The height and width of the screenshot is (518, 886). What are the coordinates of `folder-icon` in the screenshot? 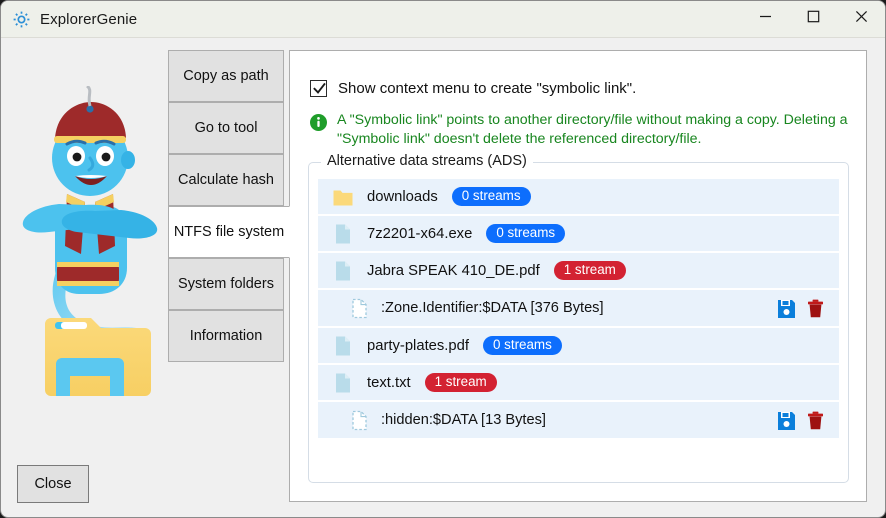 It's located at (343, 197).